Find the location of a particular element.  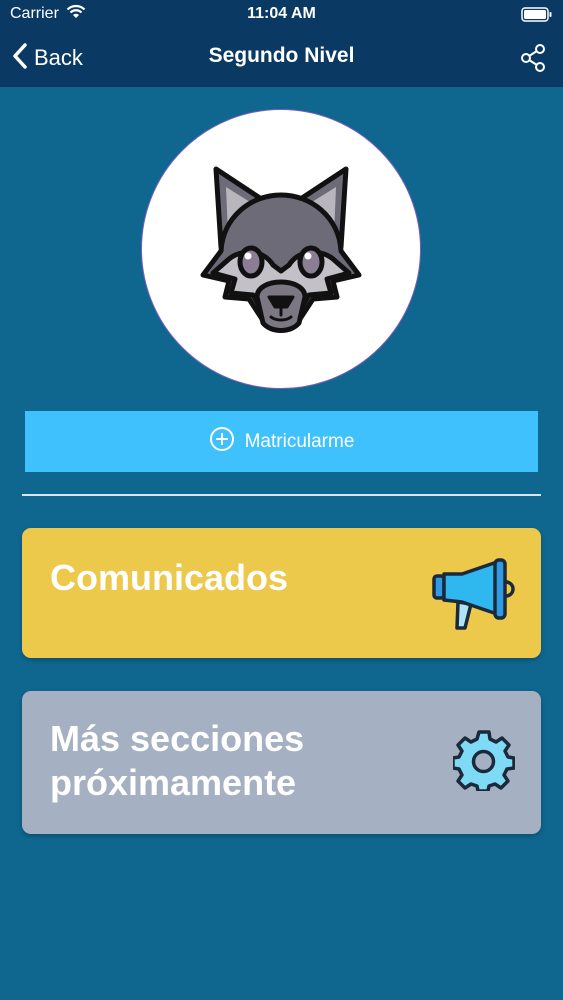

more-sections-title: Más secciones próximamente is located at coordinates (177, 761).